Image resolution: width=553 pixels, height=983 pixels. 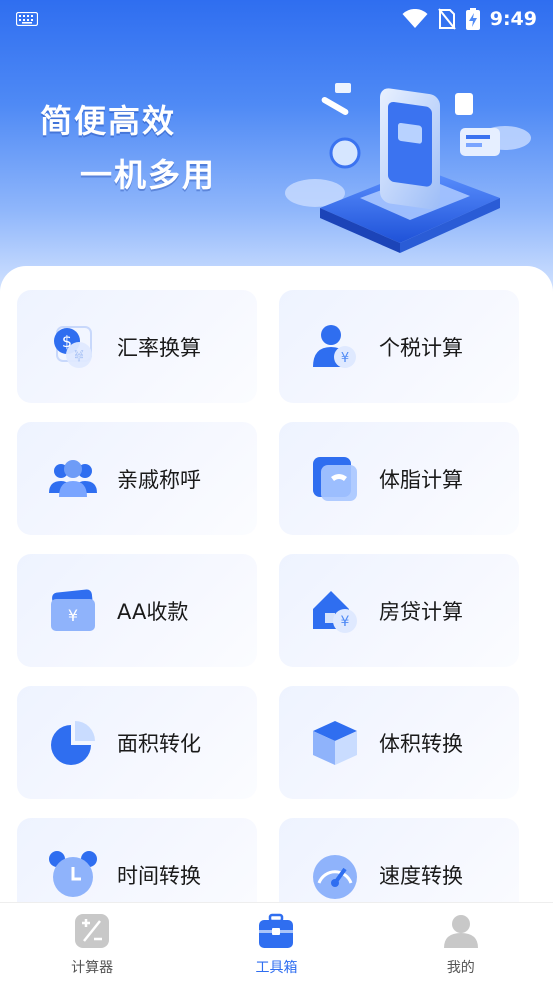 I want to click on no-sim-icon, so click(x=446, y=19).